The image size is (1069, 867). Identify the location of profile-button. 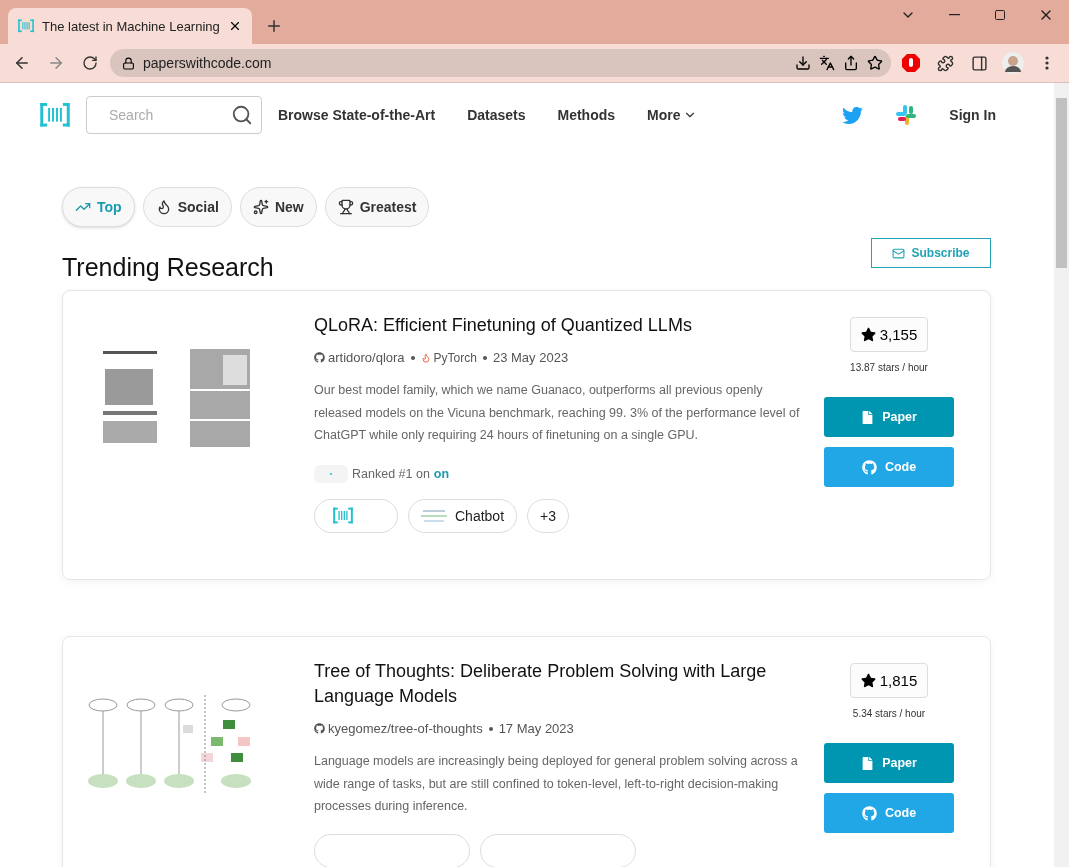
(1013, 63).